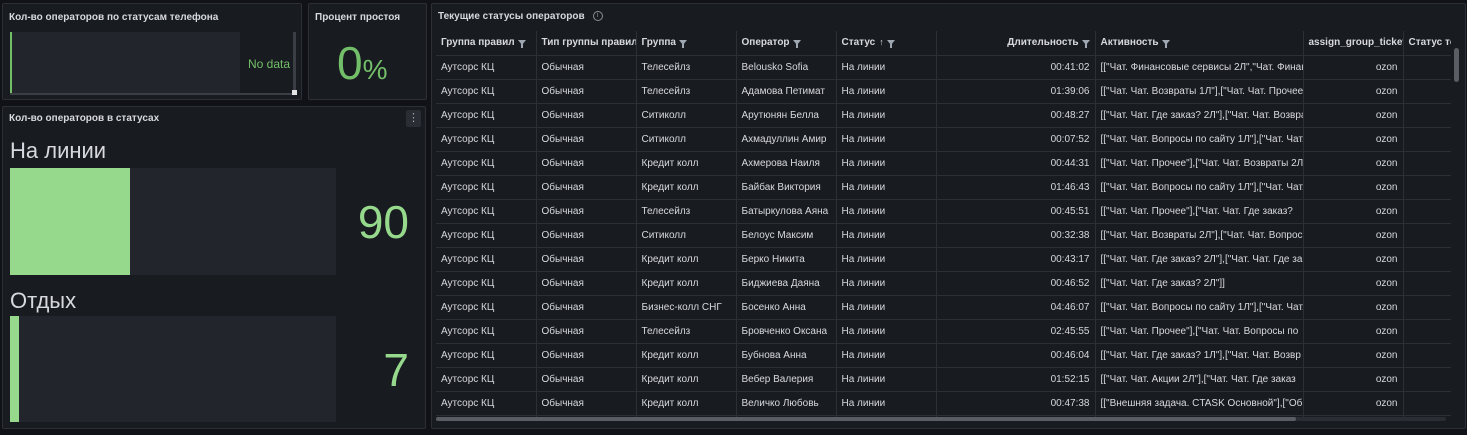 The height and width of the screenshot is (435, 1467). I want to click on table-cell: Берко Никита, so click(786, 259).